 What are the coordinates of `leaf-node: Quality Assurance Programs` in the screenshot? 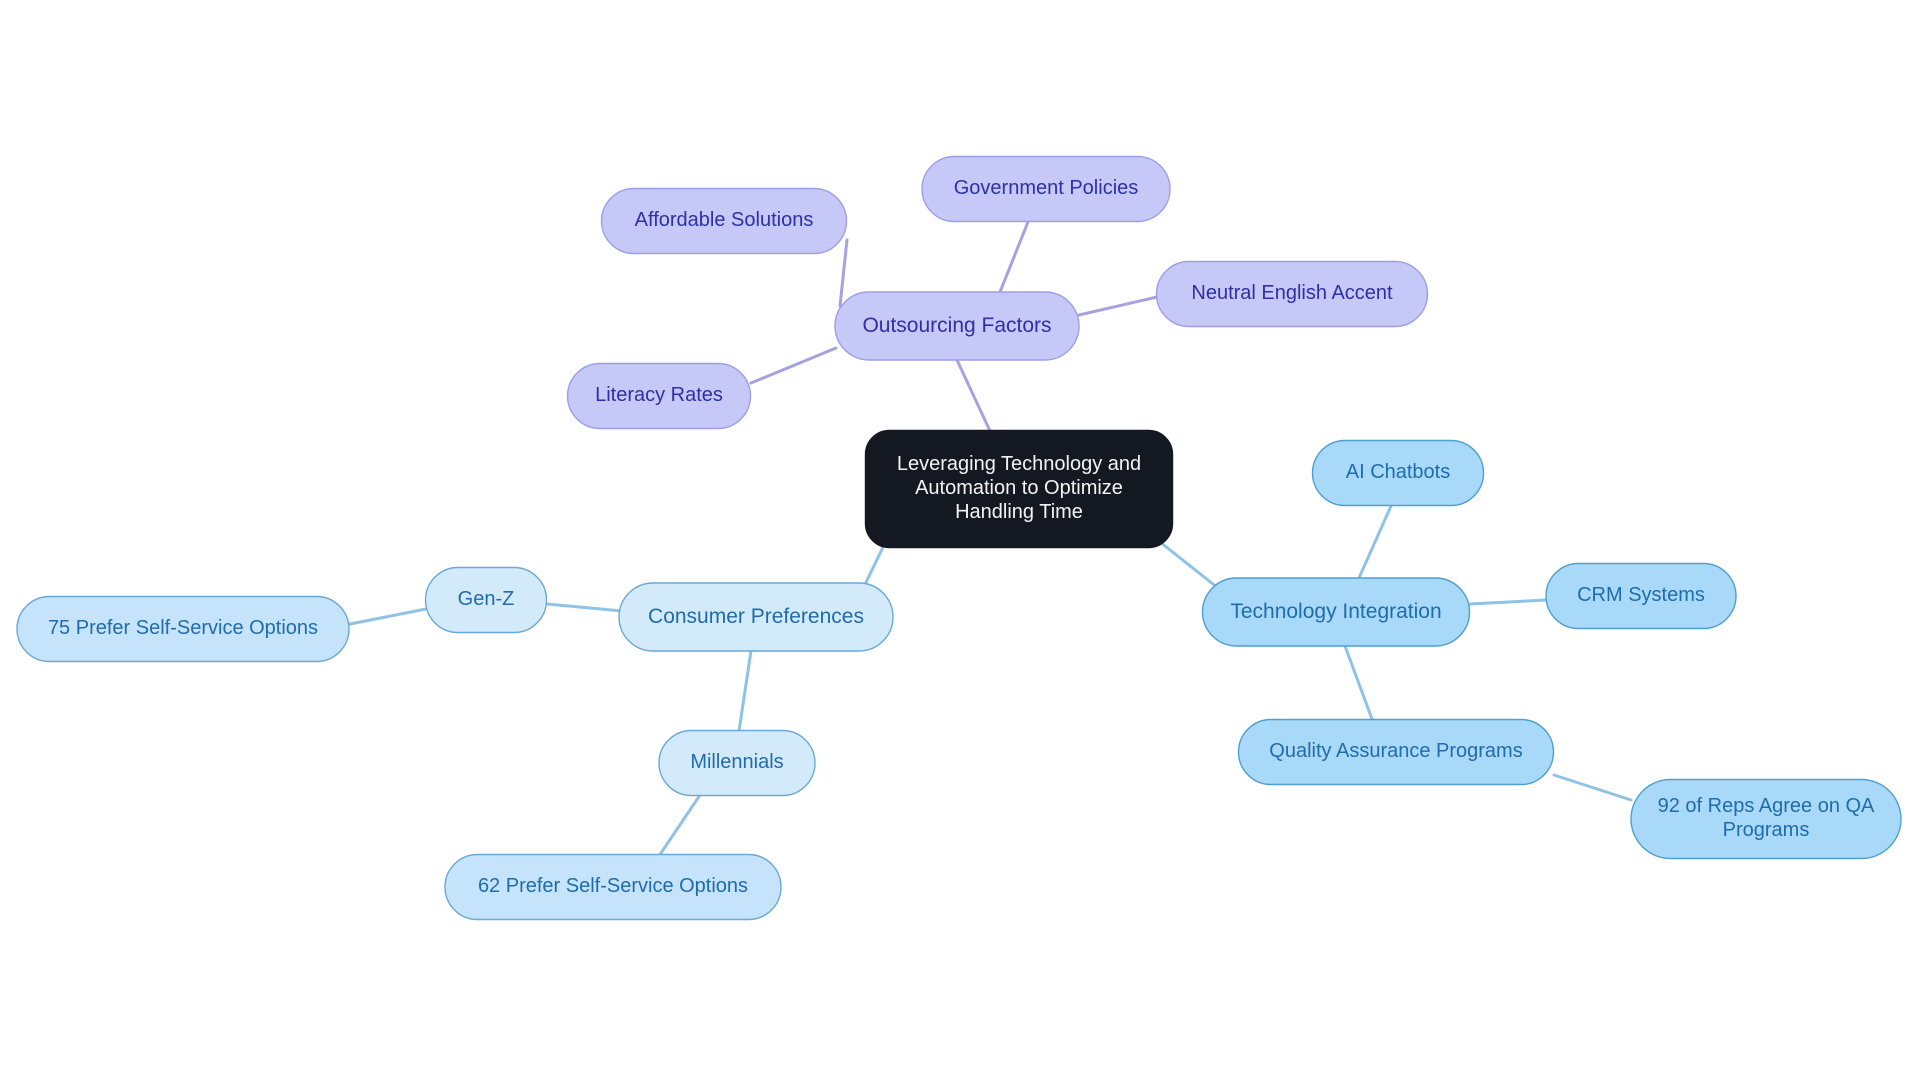 It's located at (1396, 752).